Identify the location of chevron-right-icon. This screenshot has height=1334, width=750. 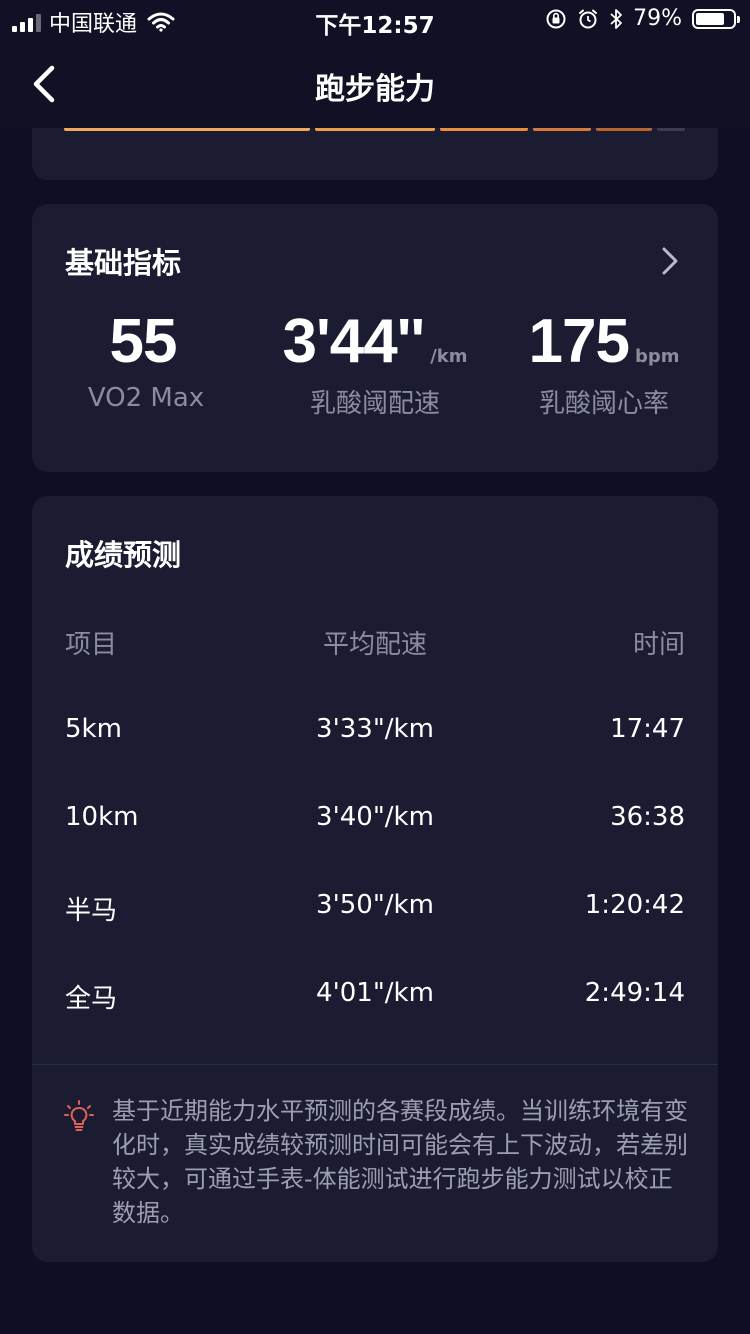
(670, 261).